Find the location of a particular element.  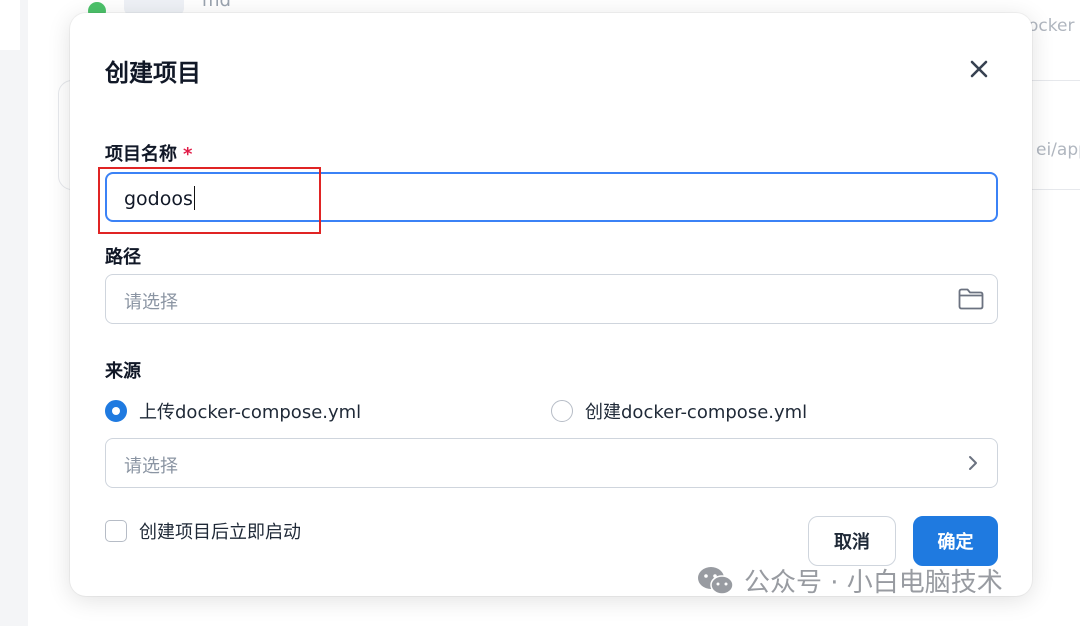

path-placeholder: 请选择 is located at coordinates (151, 302).